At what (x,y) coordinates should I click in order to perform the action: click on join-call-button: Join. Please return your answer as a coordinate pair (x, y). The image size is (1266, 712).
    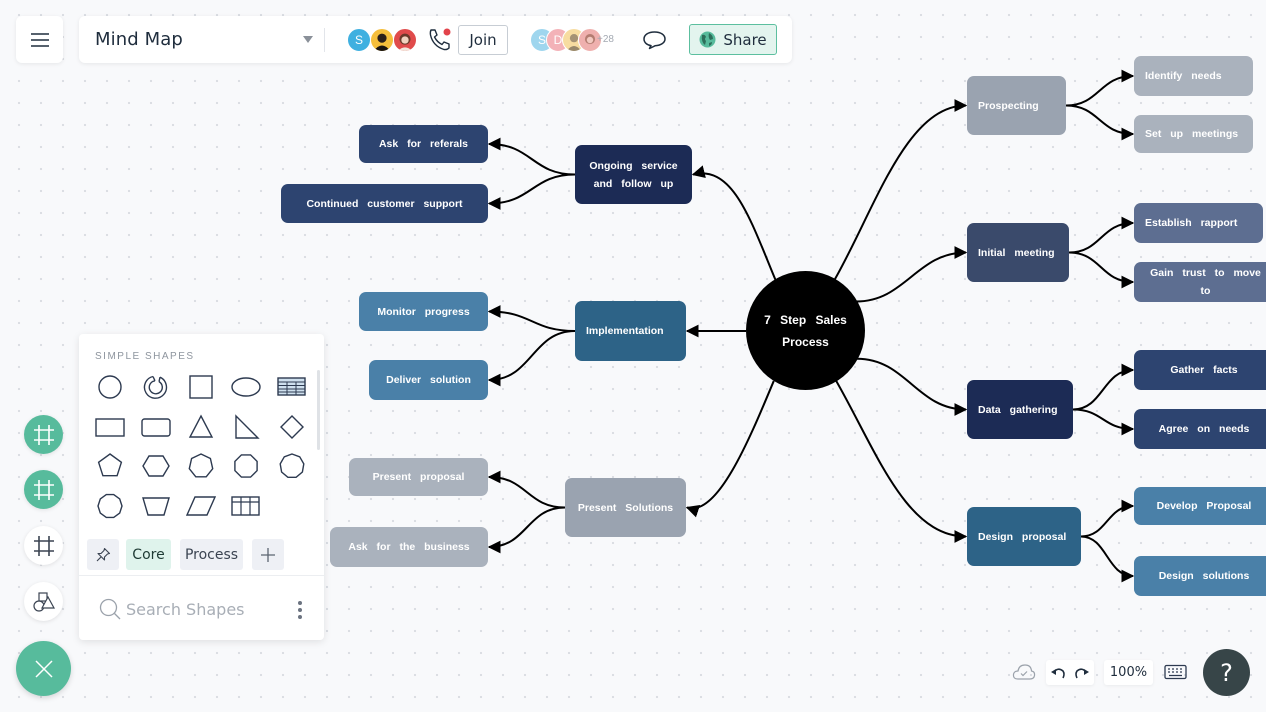
    Looking at the image, I should click on (483, 40).